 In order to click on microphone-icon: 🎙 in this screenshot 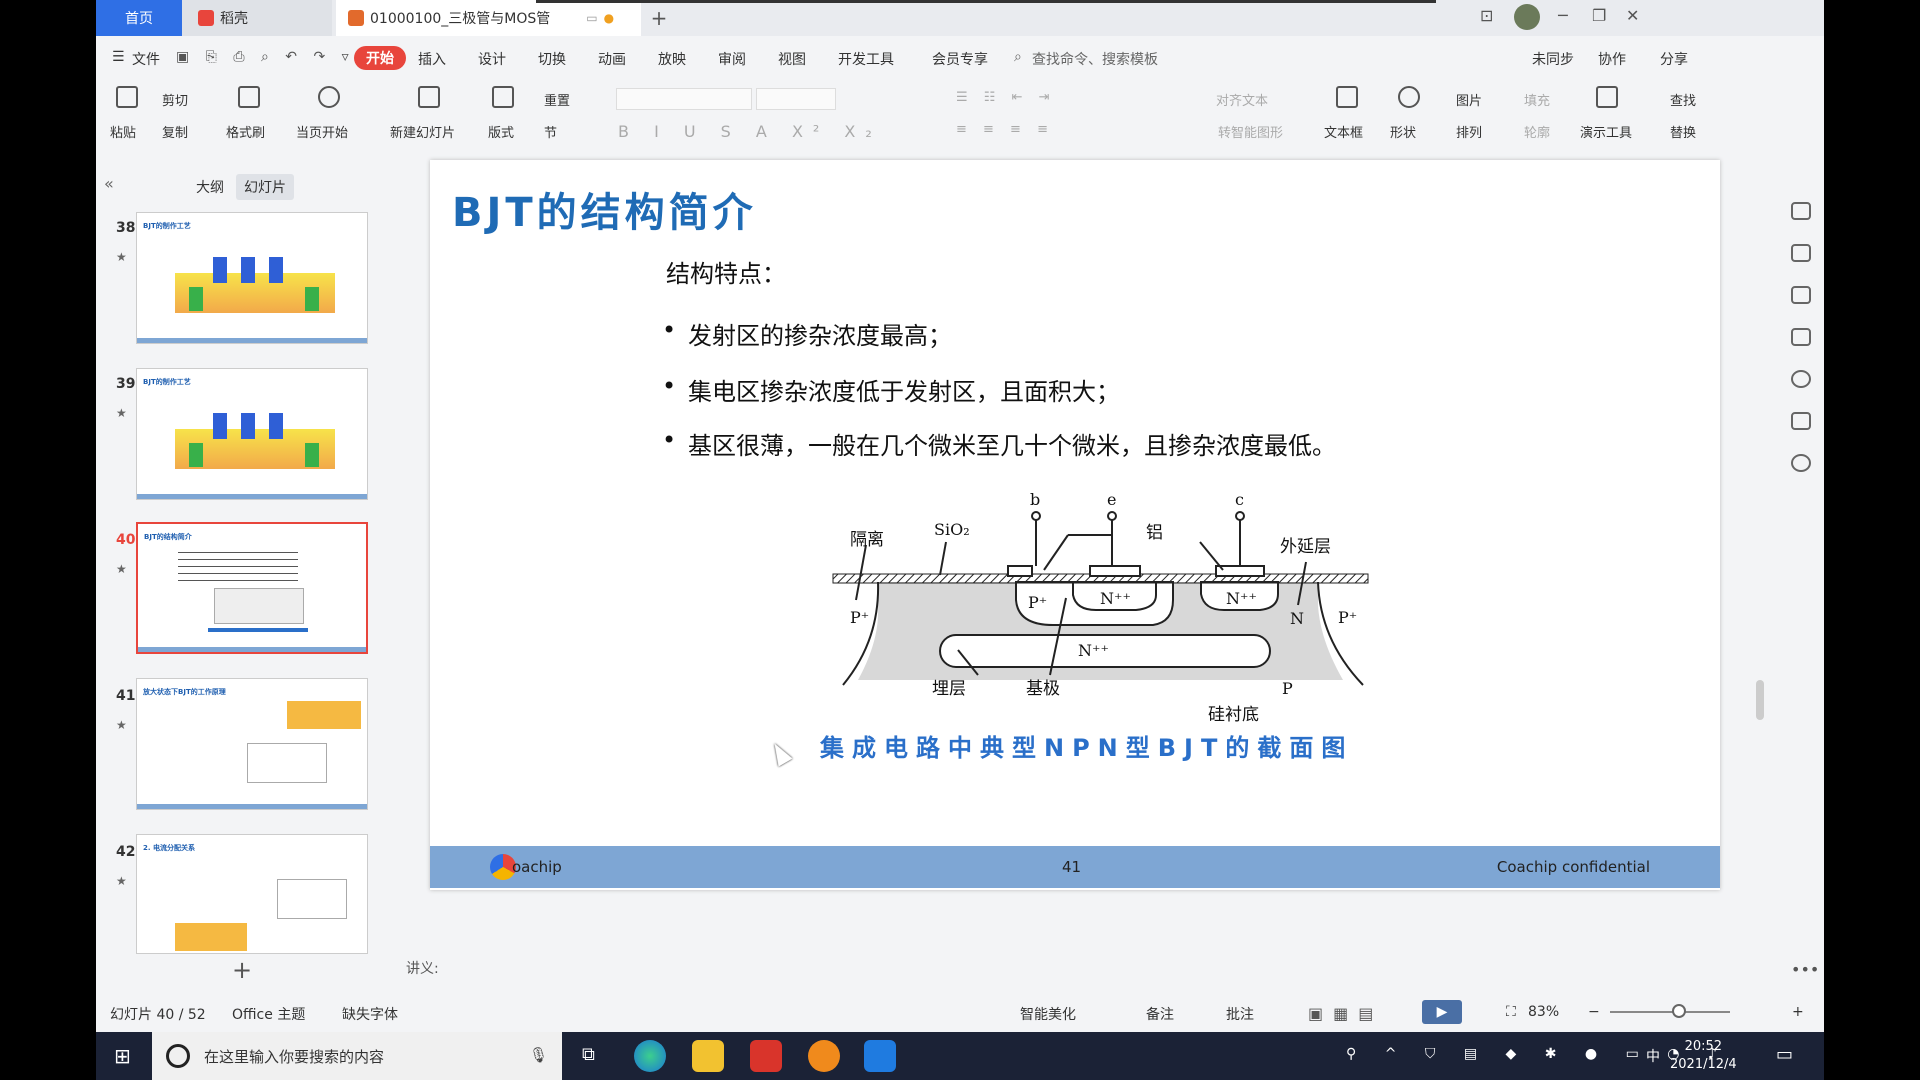, I will do `click(538, 1055)`.